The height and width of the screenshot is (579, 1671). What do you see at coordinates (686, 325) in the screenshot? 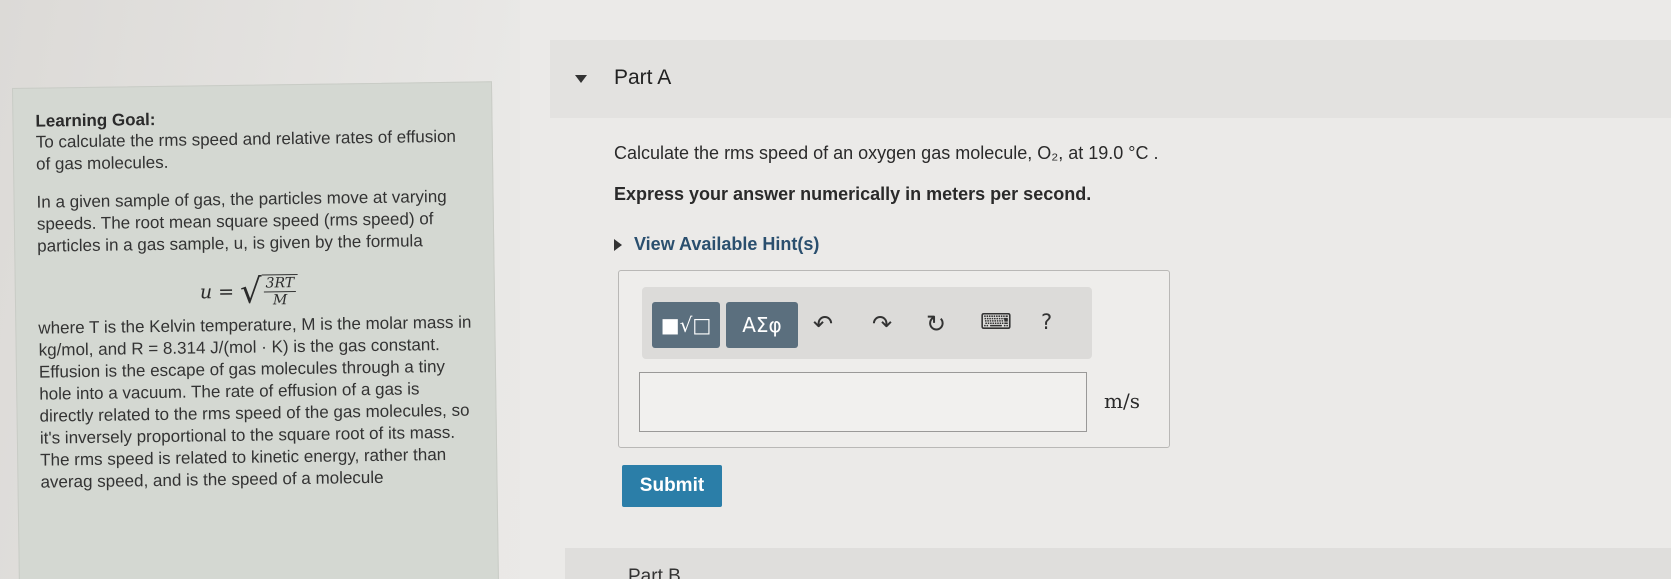
I see `templates-button: ■√□` at bounding box center [686, 325].